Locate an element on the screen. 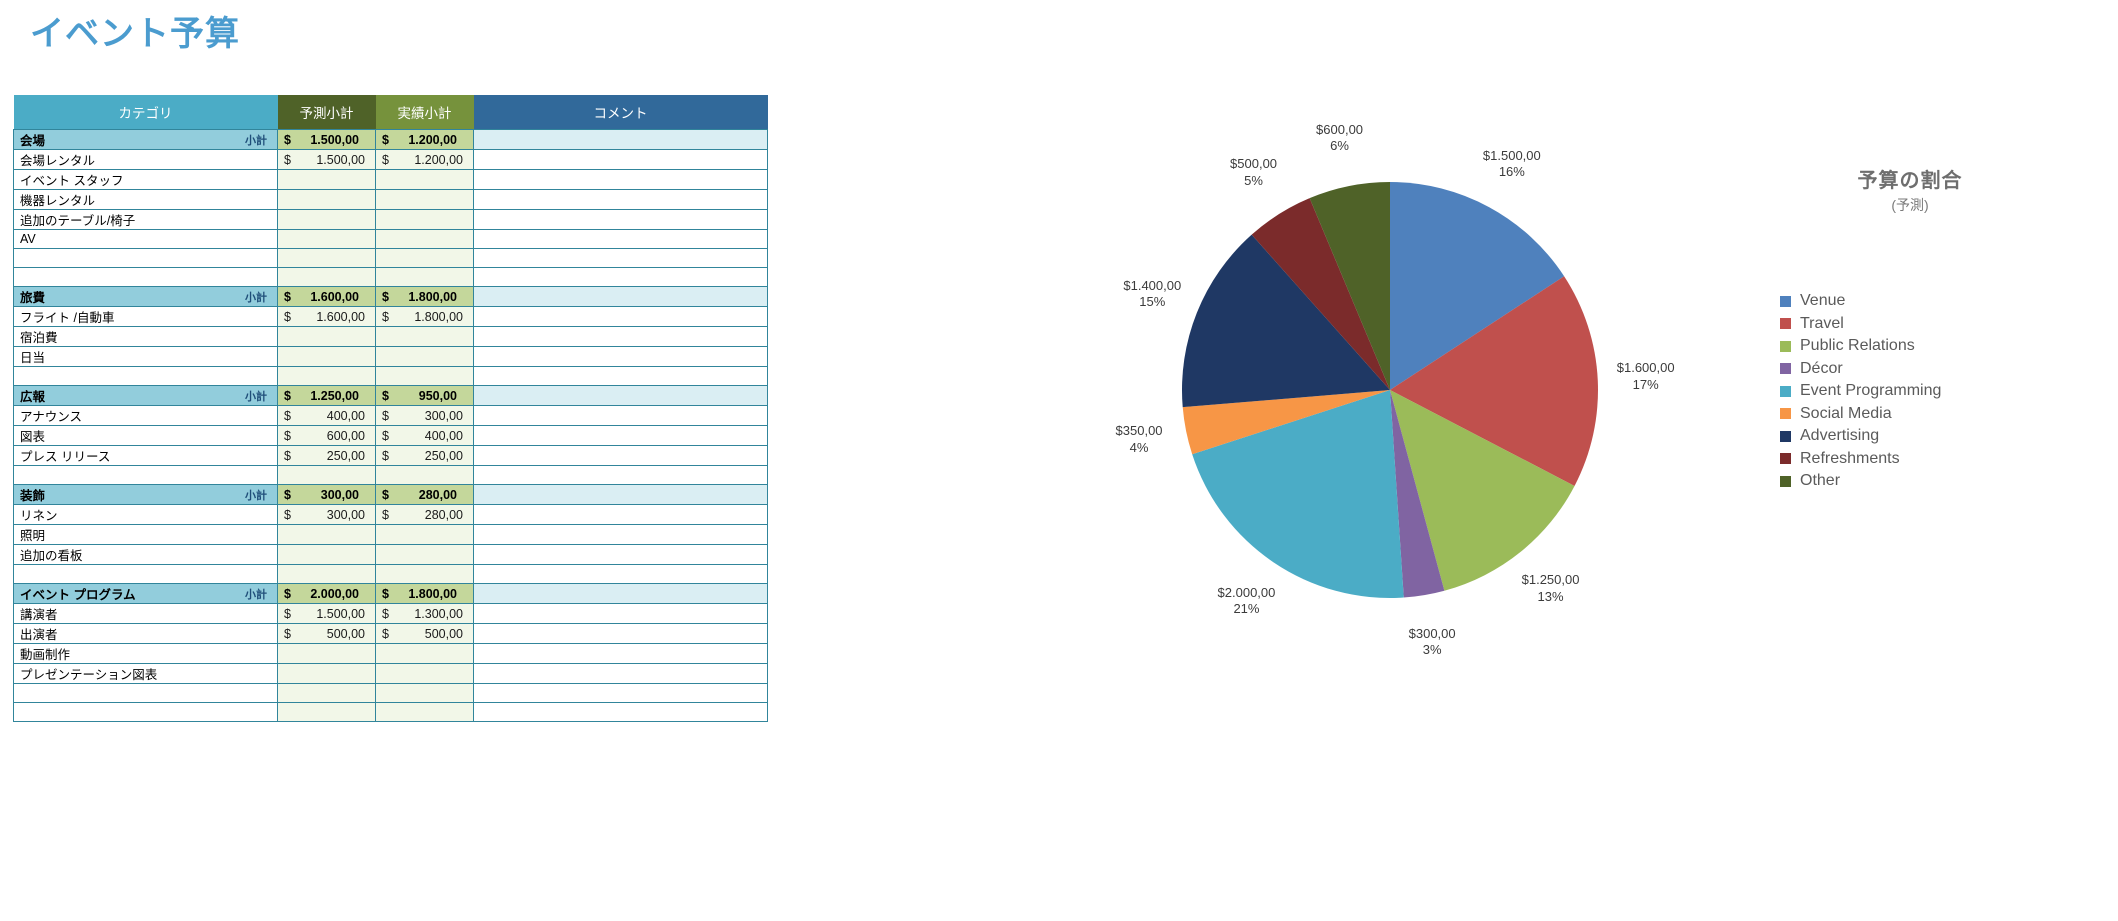  item-amount-cell: $1.800,00 is located at coordinates (424, 316).